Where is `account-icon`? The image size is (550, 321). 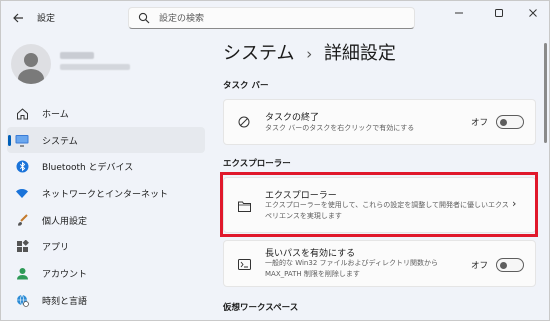 account-icon is located at coordinates (22, 273).